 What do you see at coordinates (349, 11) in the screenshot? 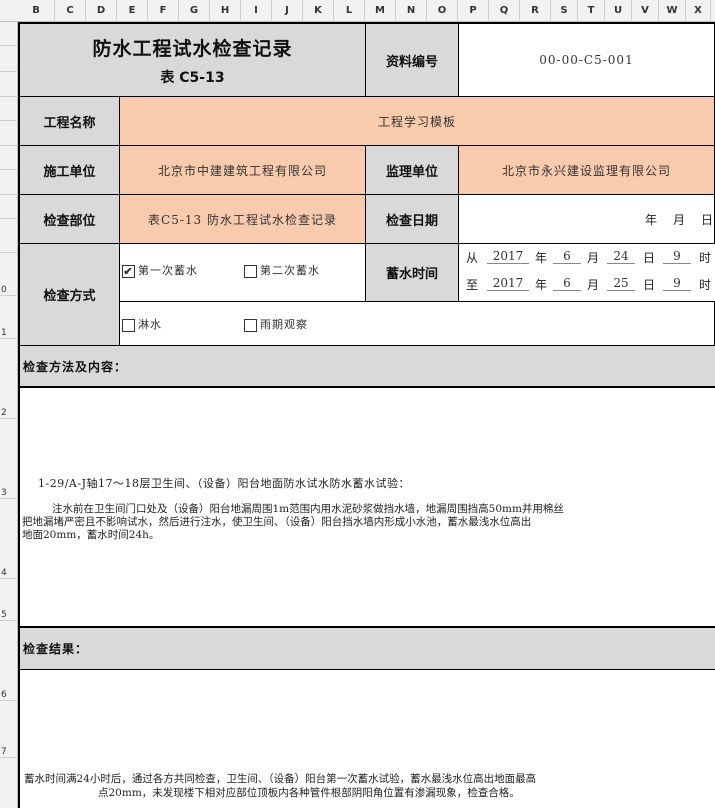
I see `column-header-l: L` at bounding box center [349, 11].